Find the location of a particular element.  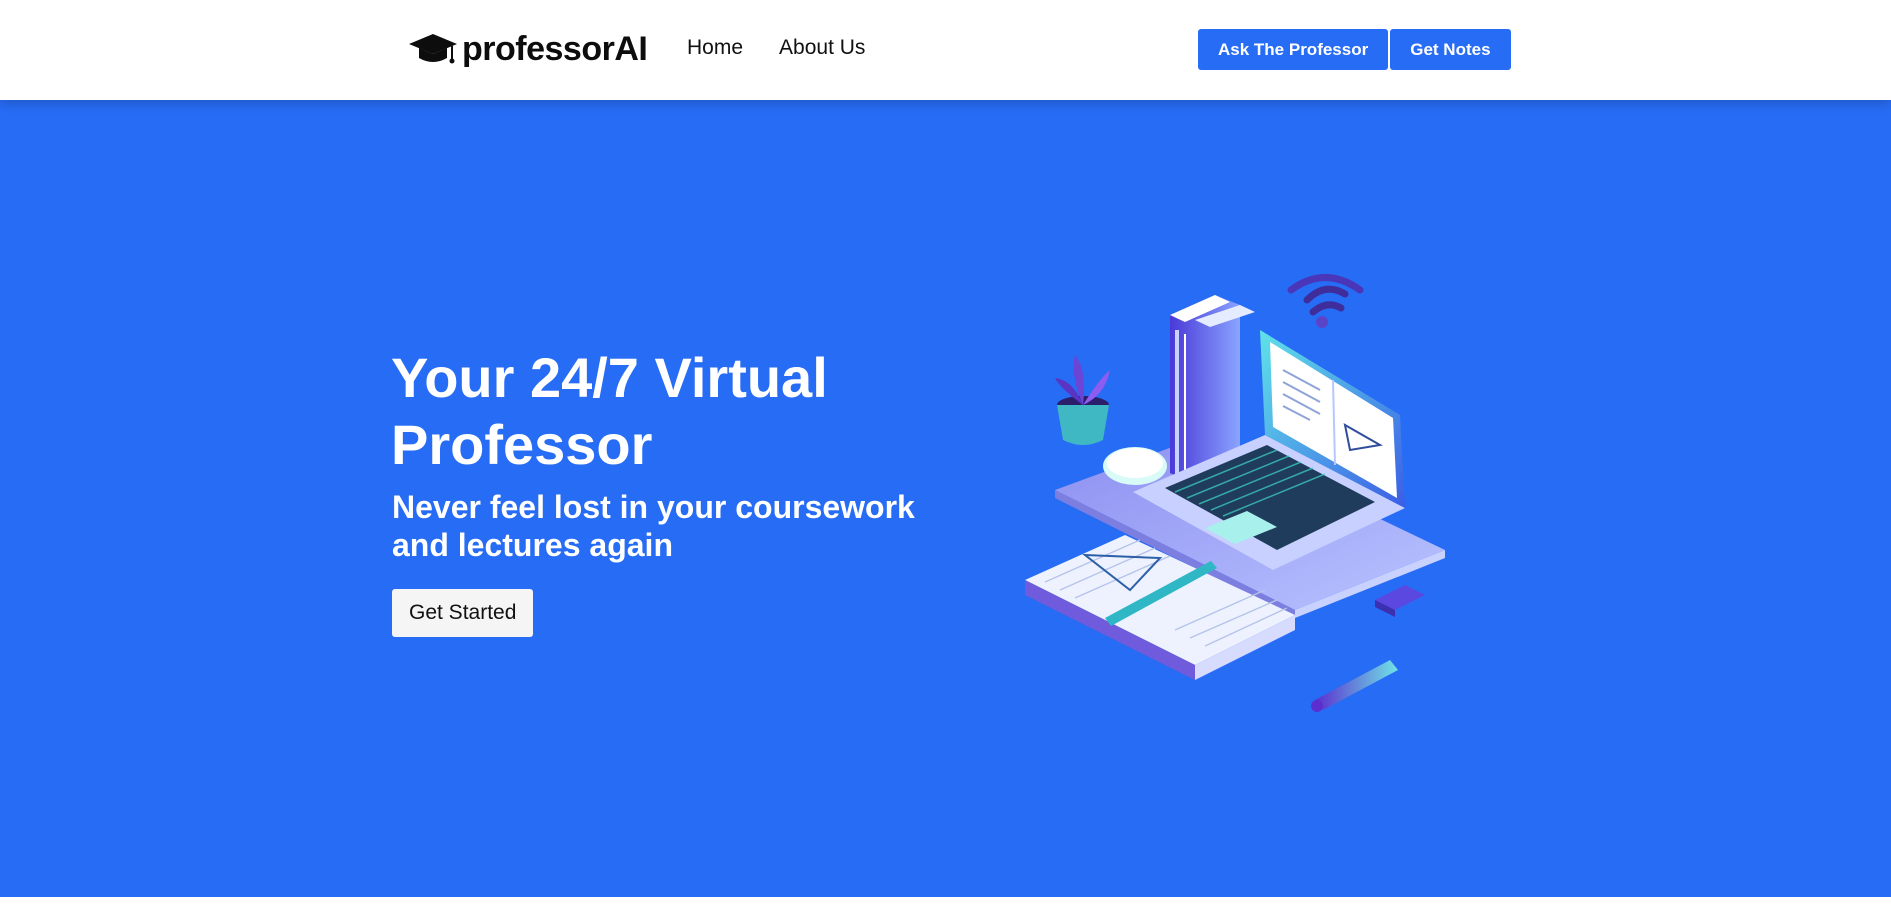

brand-name: professorAI is located at coordinates (555, 48).